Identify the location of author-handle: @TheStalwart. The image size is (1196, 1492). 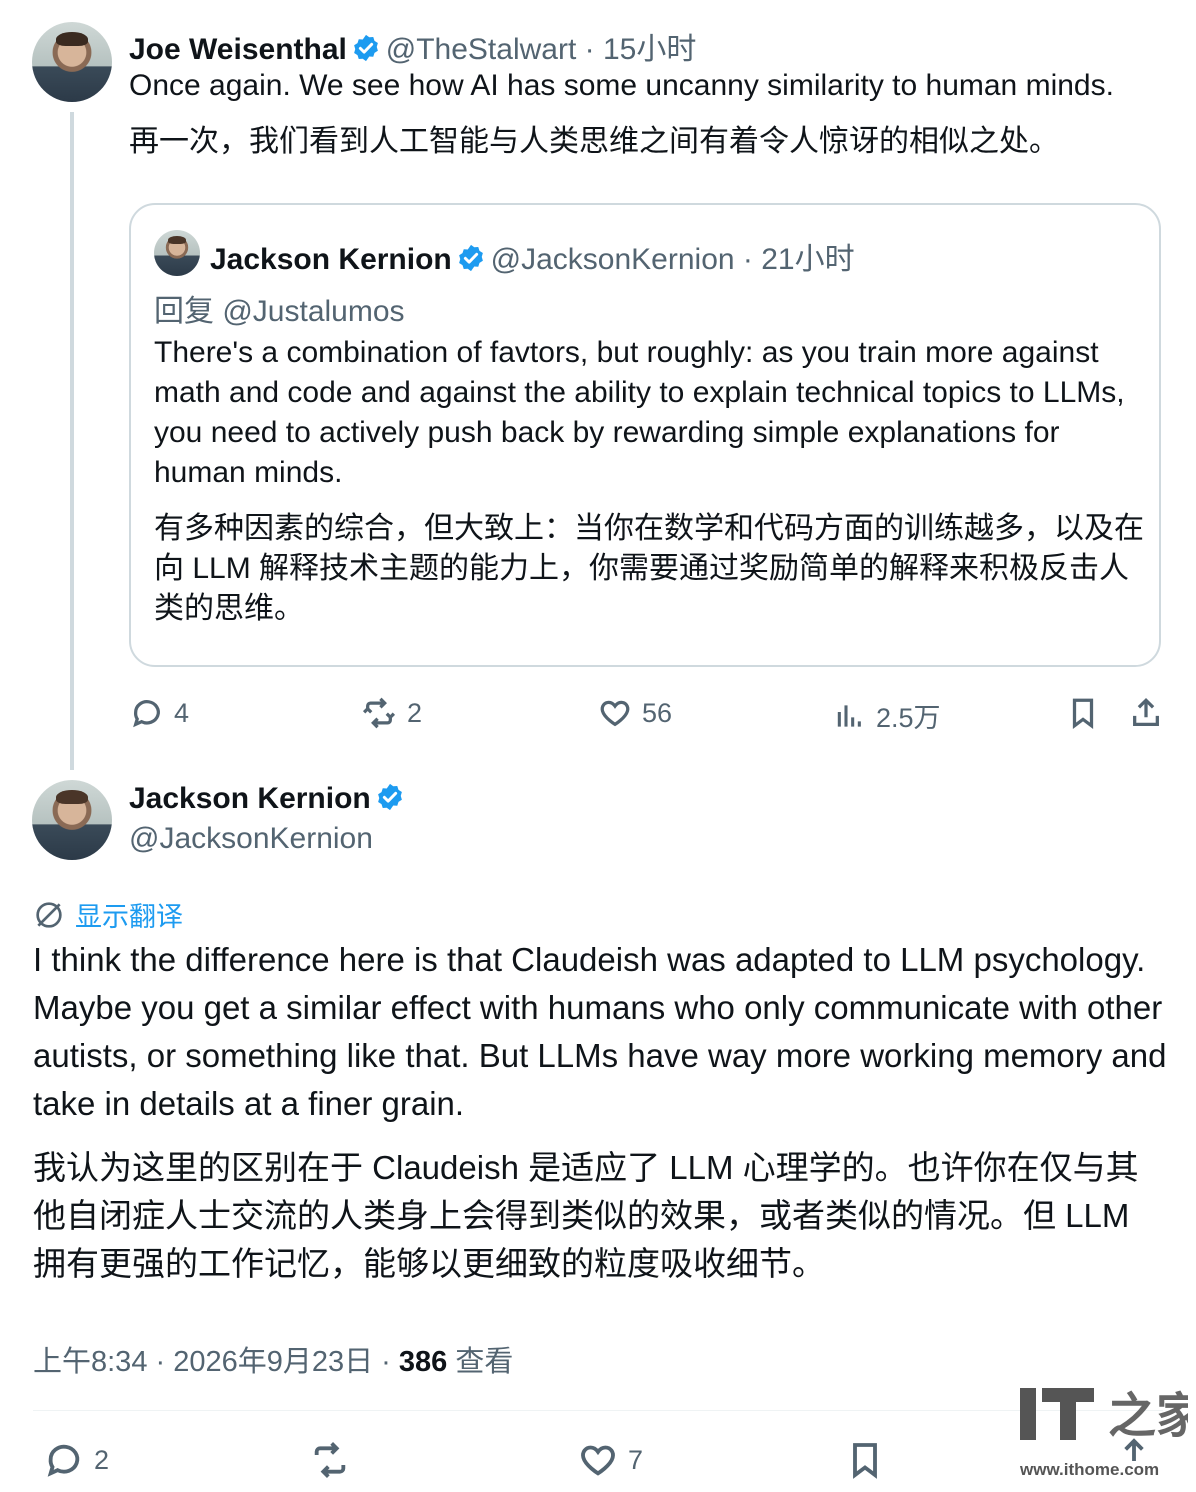
(481, 49).